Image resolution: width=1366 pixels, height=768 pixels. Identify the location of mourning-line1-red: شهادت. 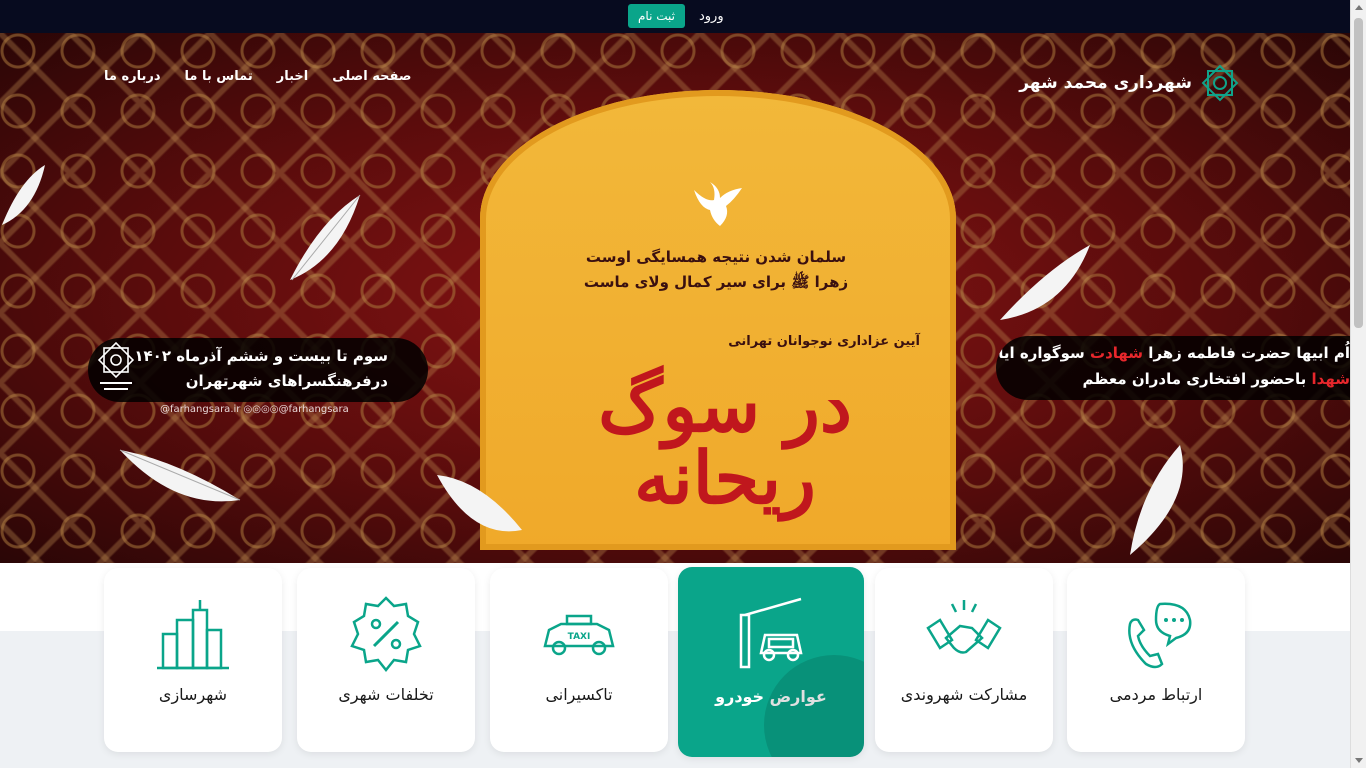
(1117, 353).